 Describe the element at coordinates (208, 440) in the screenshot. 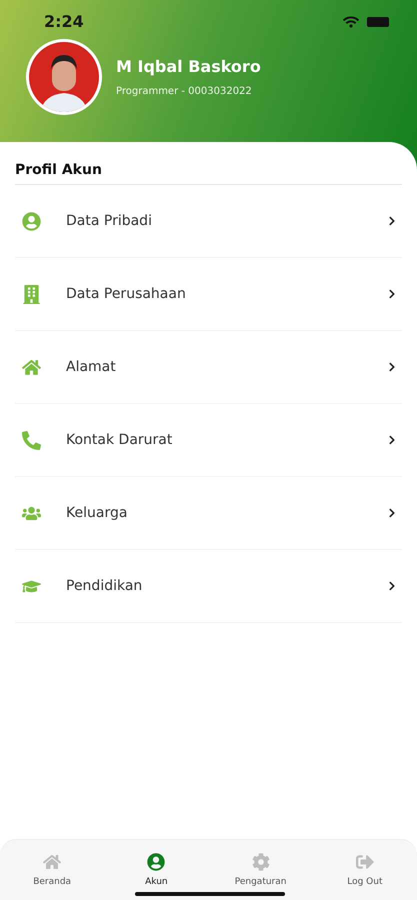

I see `menu-item: Kontak Darurat` at that location.